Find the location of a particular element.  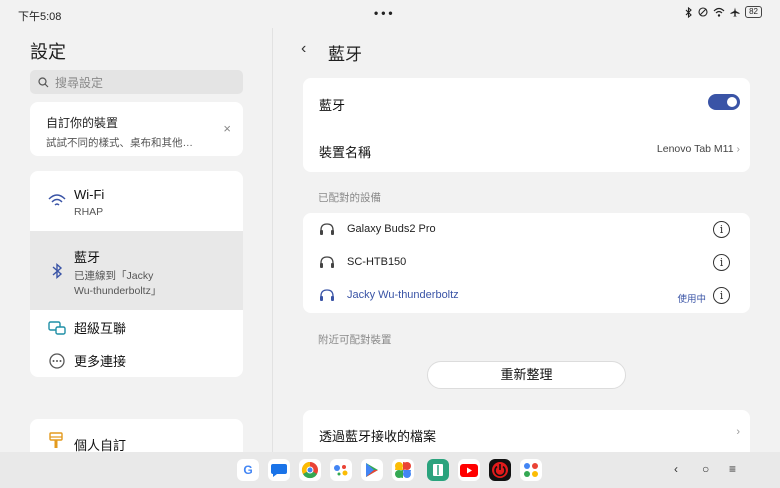

sidebar-item-super-link: 超級互聯 is located at coordinates (136, 327).